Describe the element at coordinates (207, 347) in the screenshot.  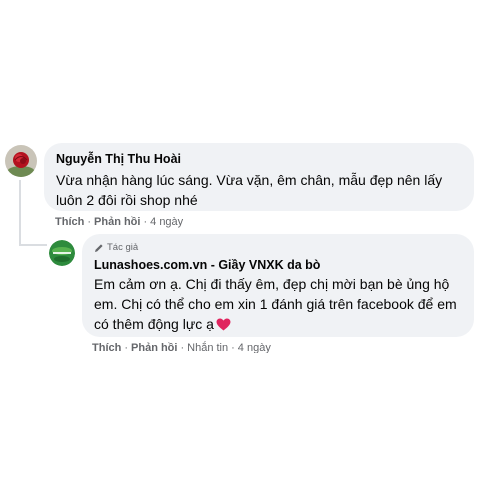
I see `message-link: Nhắn tin` at that location.